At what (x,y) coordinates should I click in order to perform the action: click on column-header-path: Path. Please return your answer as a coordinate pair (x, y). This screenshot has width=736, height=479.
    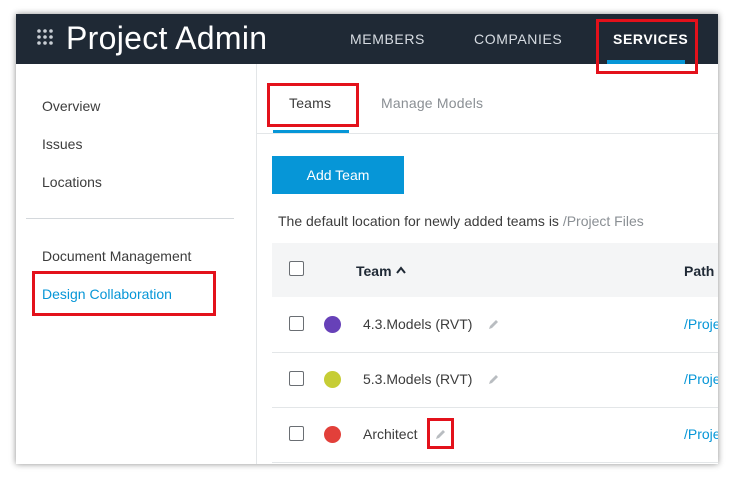
    Looking at the image, I should click on (699, 271).